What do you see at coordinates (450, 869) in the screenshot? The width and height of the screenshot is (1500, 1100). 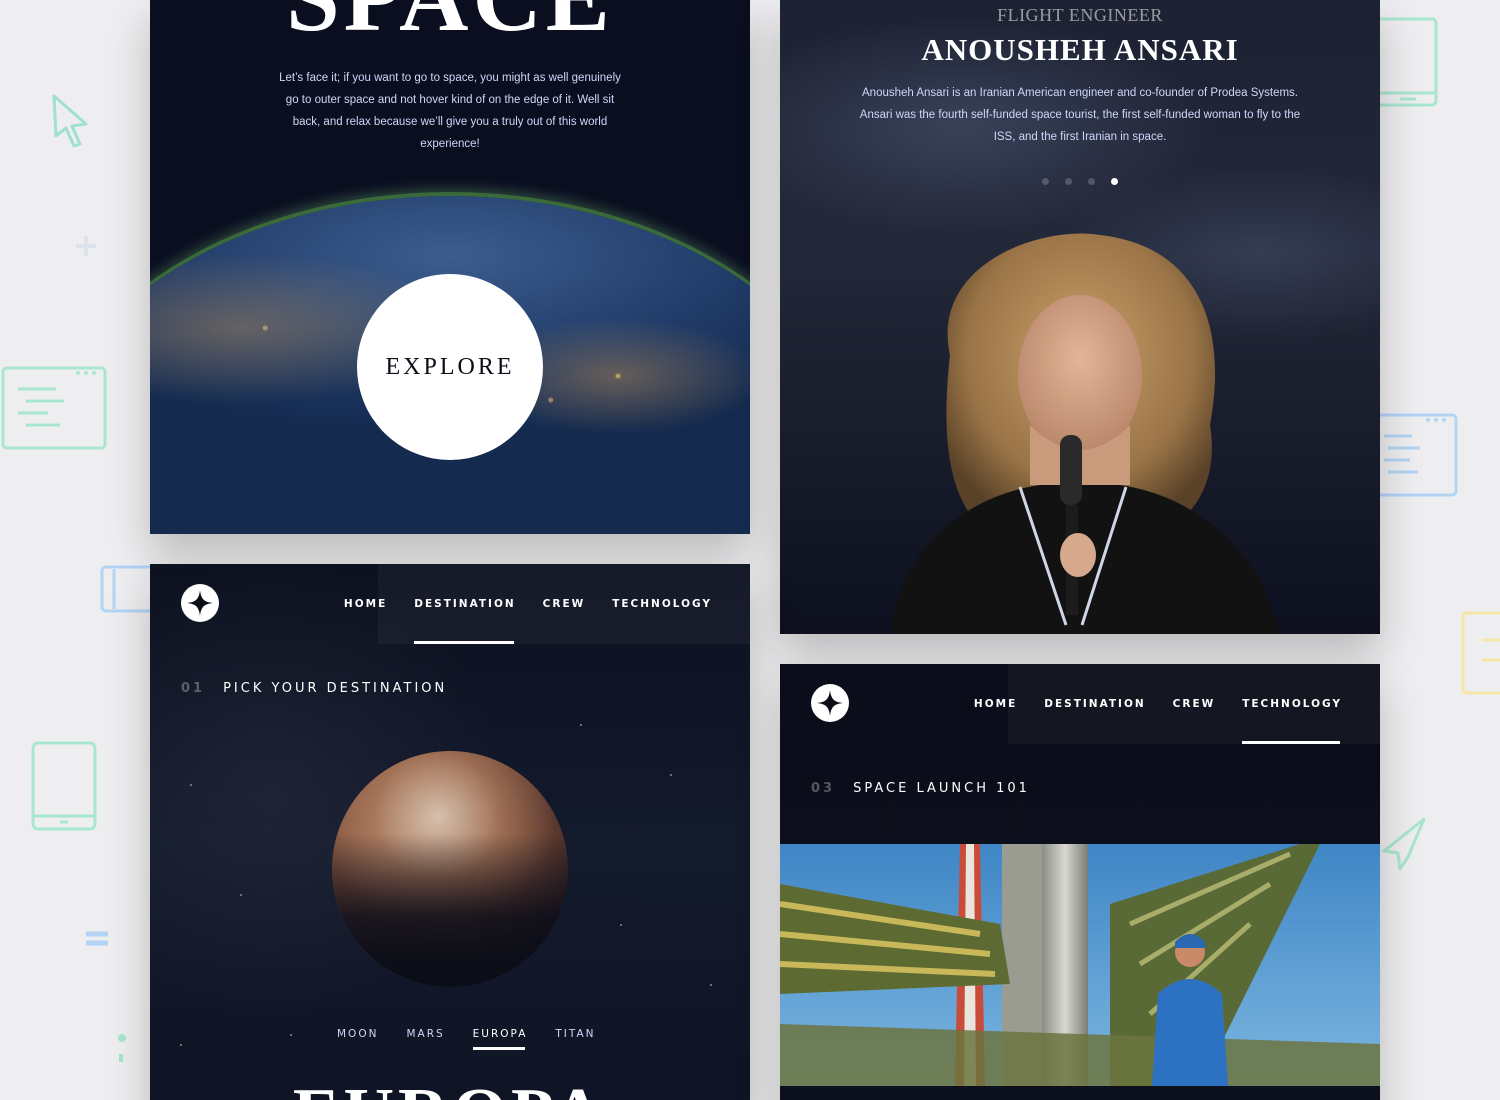 I see `europa-planet-image` at bounding box center [450, 869].